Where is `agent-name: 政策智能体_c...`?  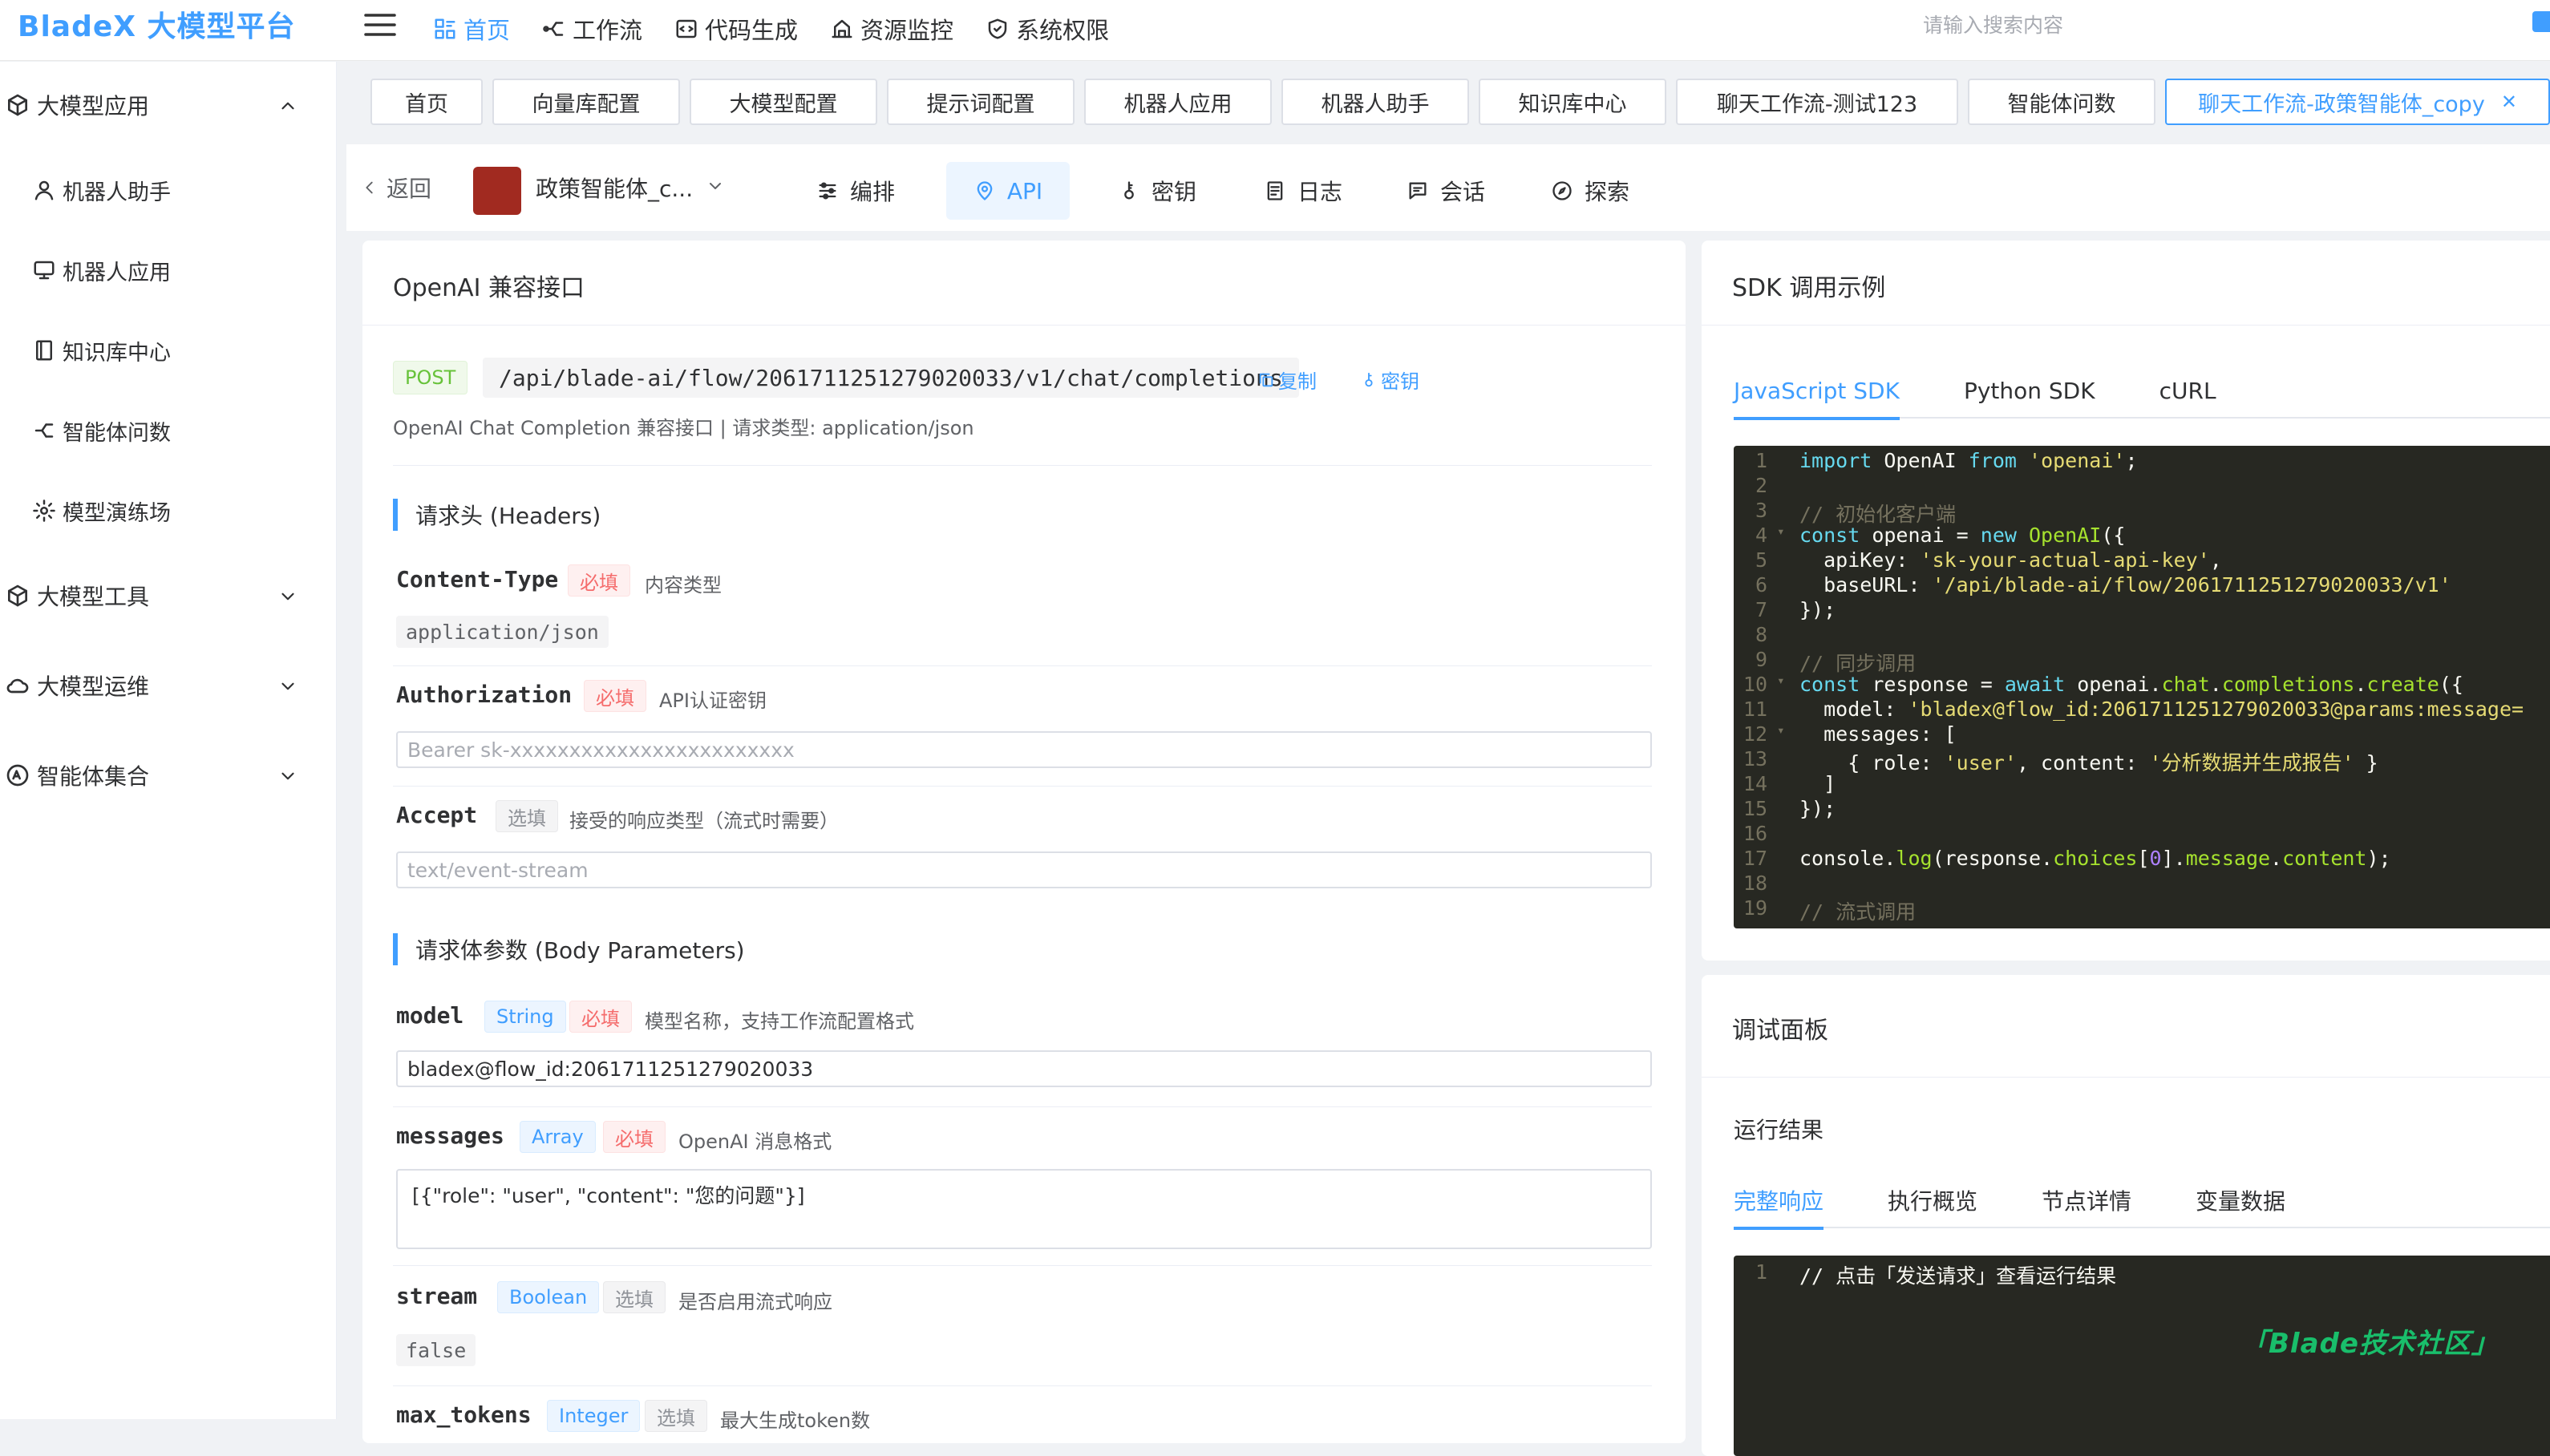 agent-name: 政策智能体_c... is located at coordinates (615, 188).